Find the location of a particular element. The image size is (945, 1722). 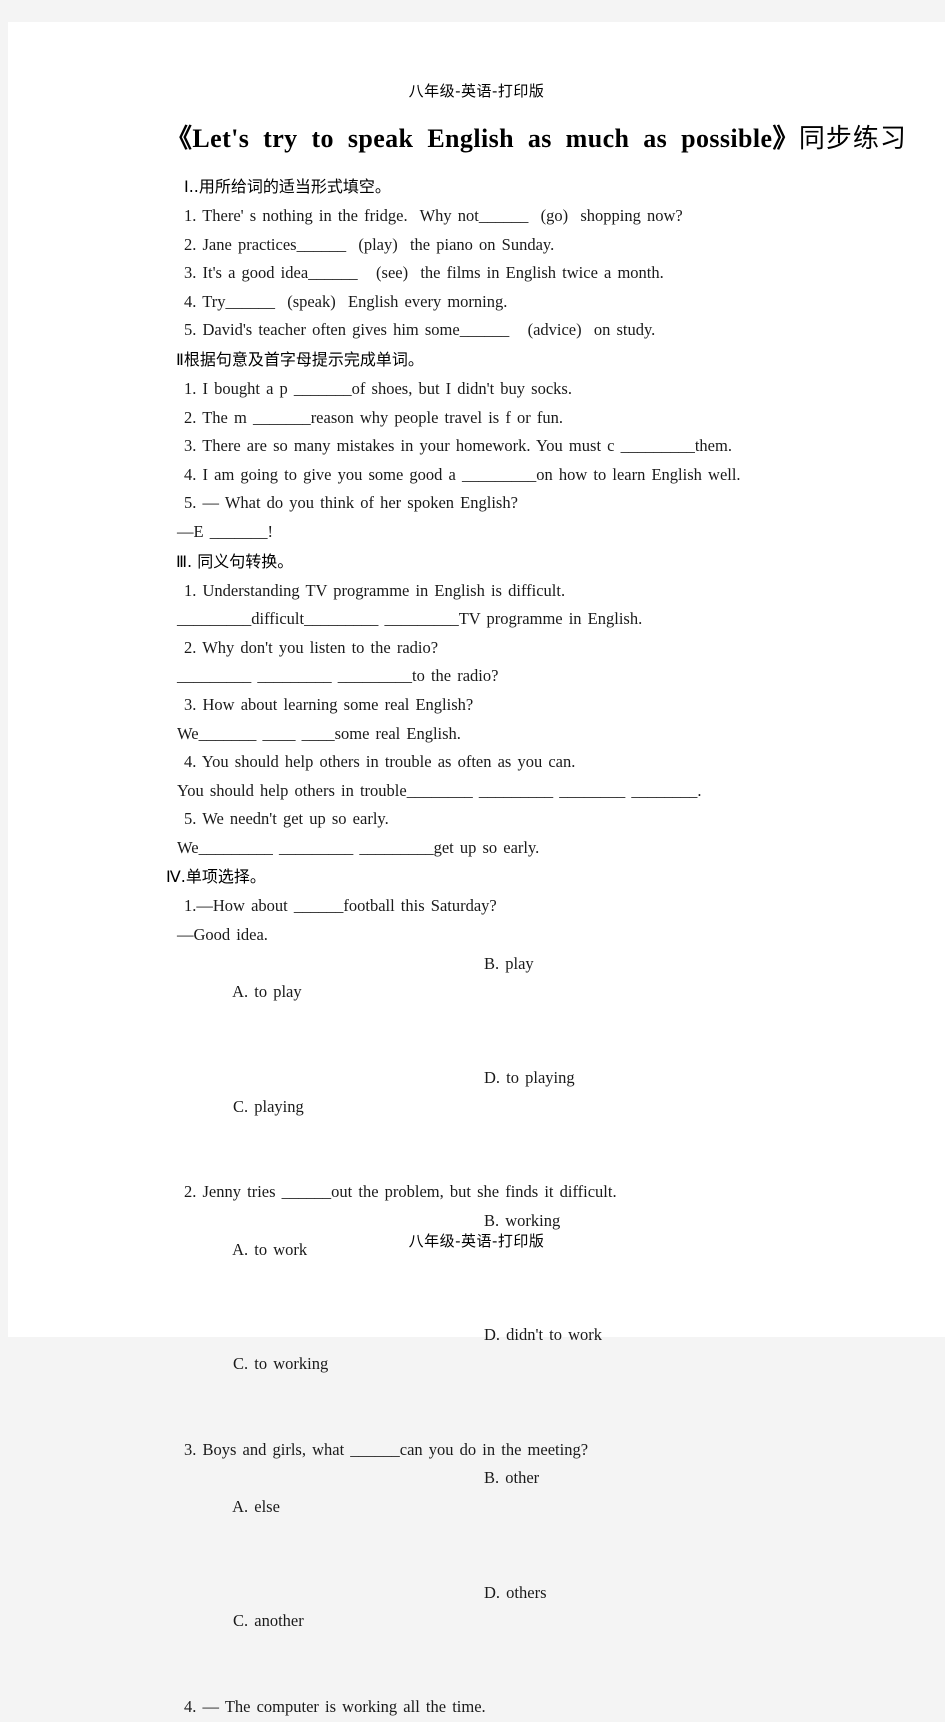

mc-option-d: D. to playing is located at coordinates (529, 1078).